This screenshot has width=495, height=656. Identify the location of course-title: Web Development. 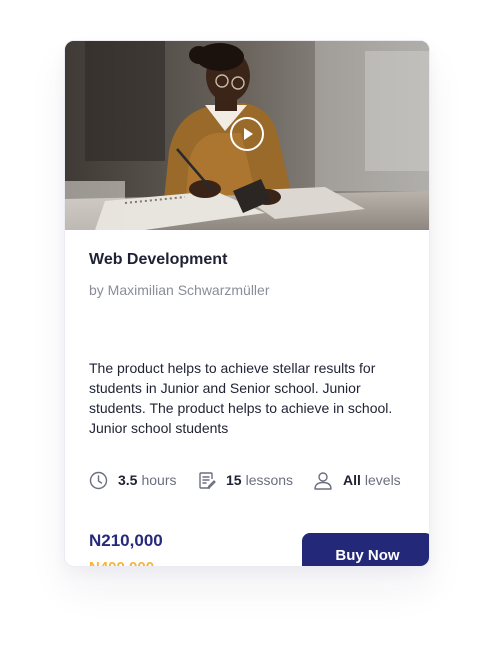
(158, 260).